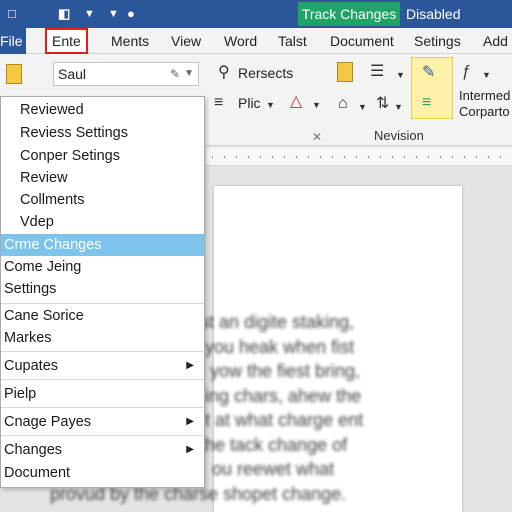 The height and width of the screenshot is (512, 512). What do you see at coordinates (466, 72) in the screenshot?
I see `format-icon: ƒ` at bounding box center [466, 72].